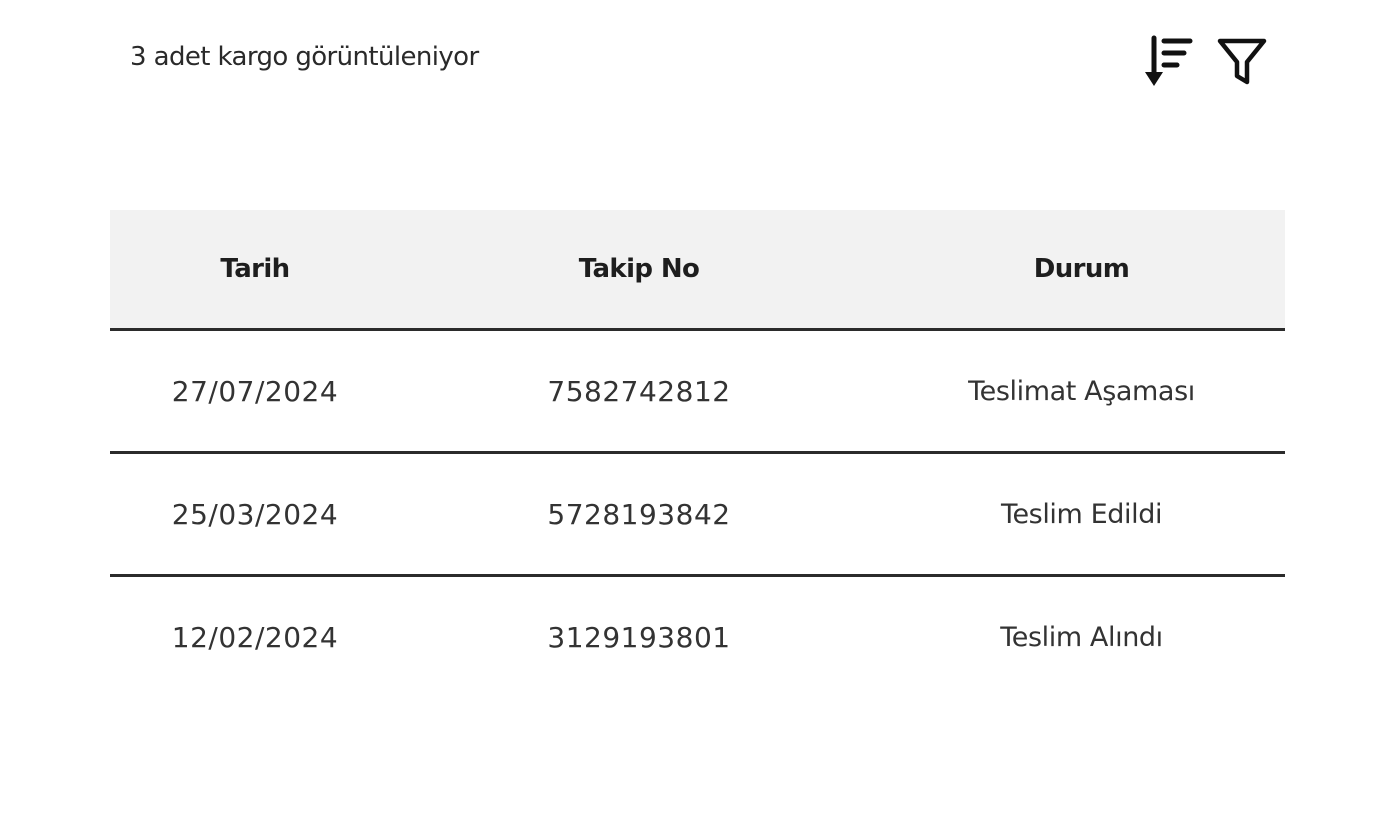 The width and height of the screenshot is (1383, 837). Describe the element at coordinates (255, 269) in the screenshot. I see `header-date: Tarih` at that location.